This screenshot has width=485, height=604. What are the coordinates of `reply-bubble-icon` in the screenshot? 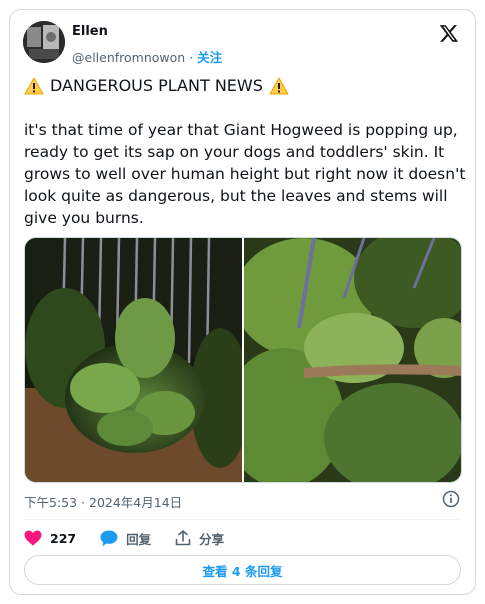 It's located at (109, 538).